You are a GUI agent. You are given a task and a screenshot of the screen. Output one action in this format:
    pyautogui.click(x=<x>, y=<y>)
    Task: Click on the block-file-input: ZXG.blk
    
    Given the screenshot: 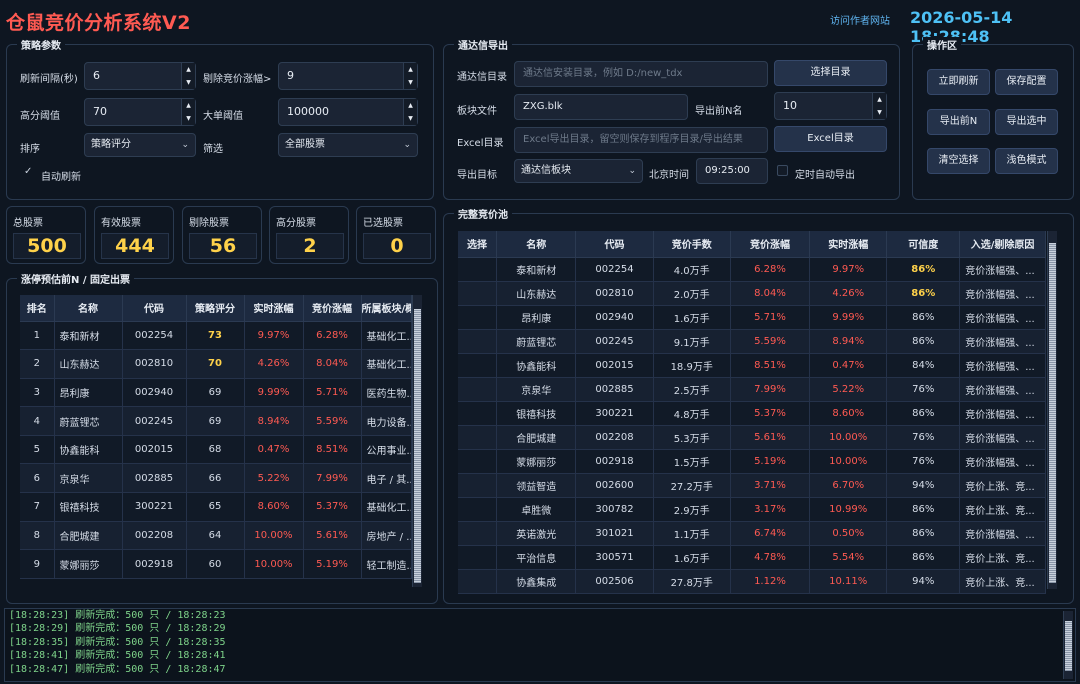 What is the action you would take?
    pyautogui.click(x=601, y=107)
    